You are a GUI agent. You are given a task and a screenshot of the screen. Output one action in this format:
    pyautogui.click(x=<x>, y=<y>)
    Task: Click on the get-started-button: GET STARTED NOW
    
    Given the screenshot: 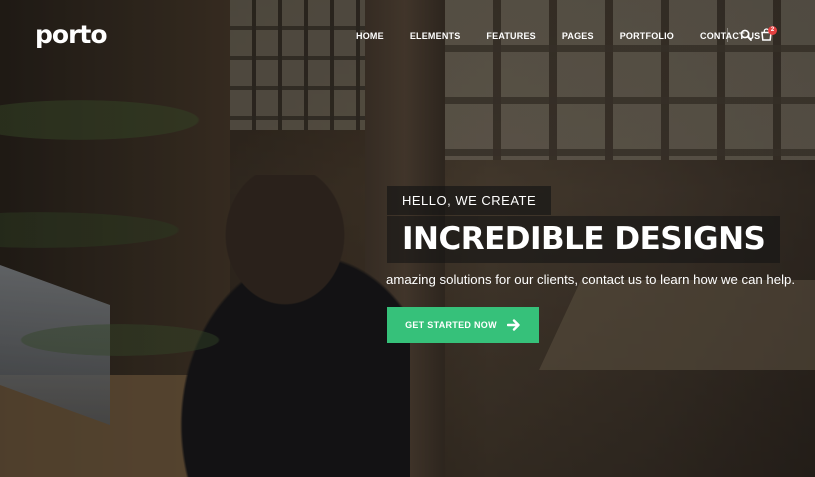 What is the action you would take?
    pyautogui.click(x=463, y=325)
    